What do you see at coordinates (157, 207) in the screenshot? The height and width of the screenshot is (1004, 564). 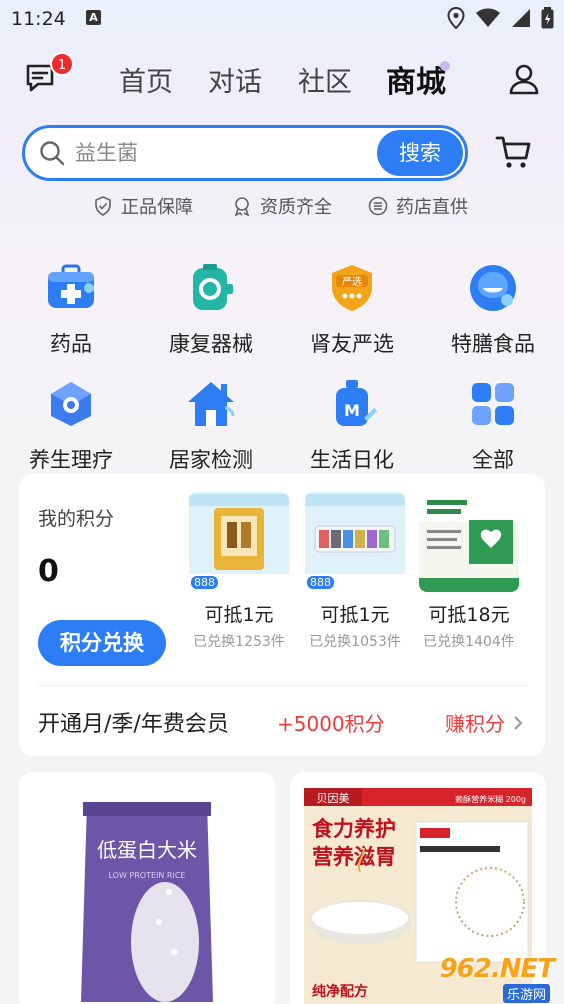 I see `guarantee-label: 正品保障` at bounding box center [157, 207].